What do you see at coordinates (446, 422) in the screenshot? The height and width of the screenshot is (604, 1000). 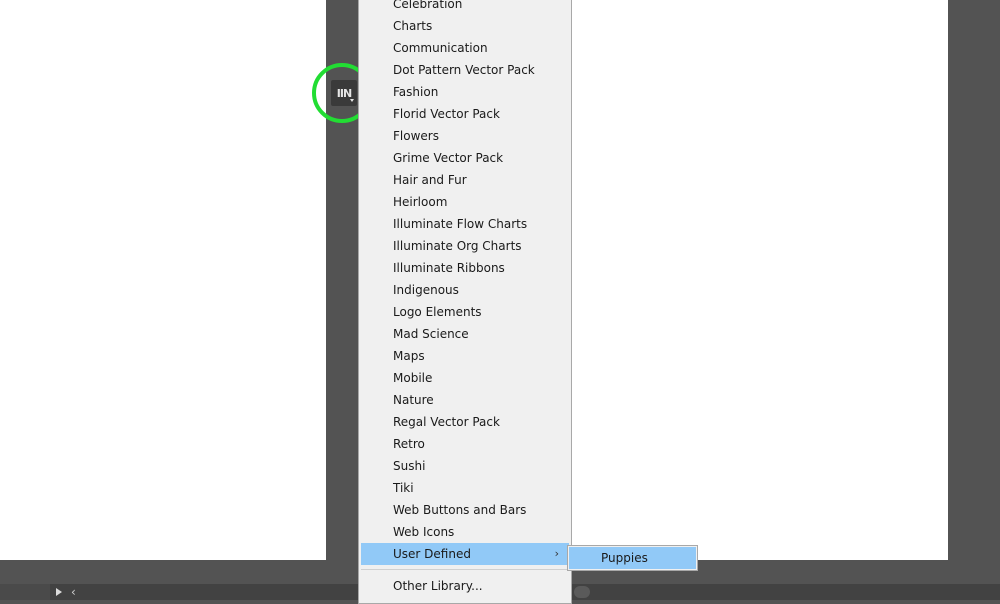 I see `menu-item-label: Regal Vector Pack` at bounding box center [446, 422].